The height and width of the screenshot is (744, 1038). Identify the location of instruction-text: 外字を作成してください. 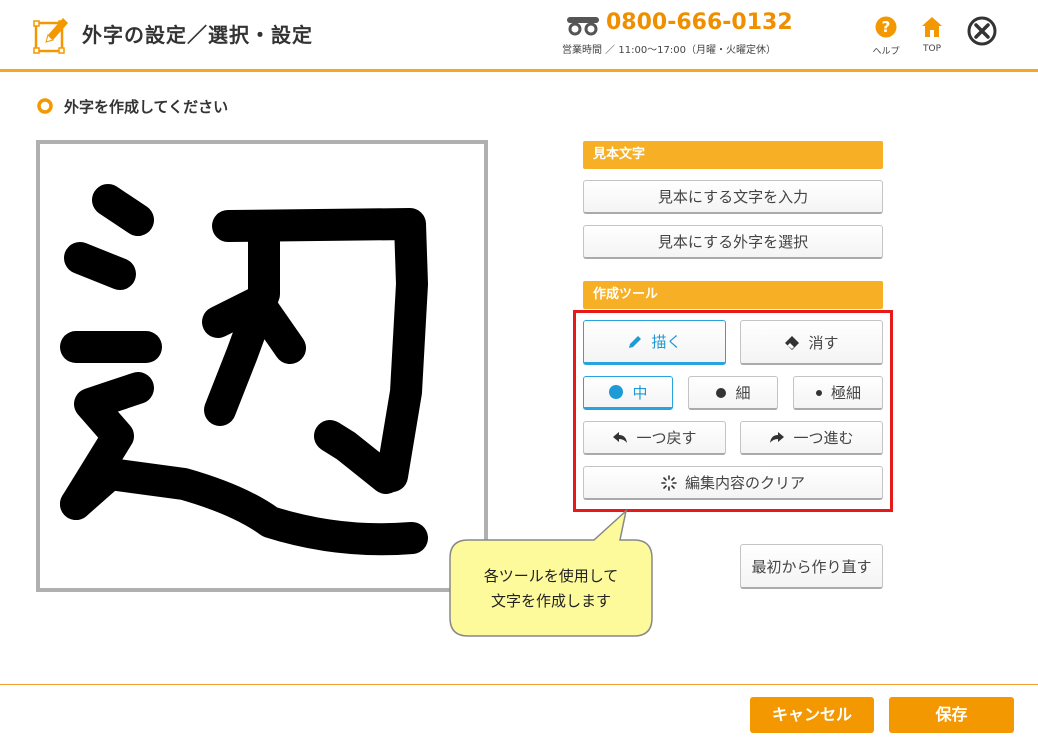
(146, 107).